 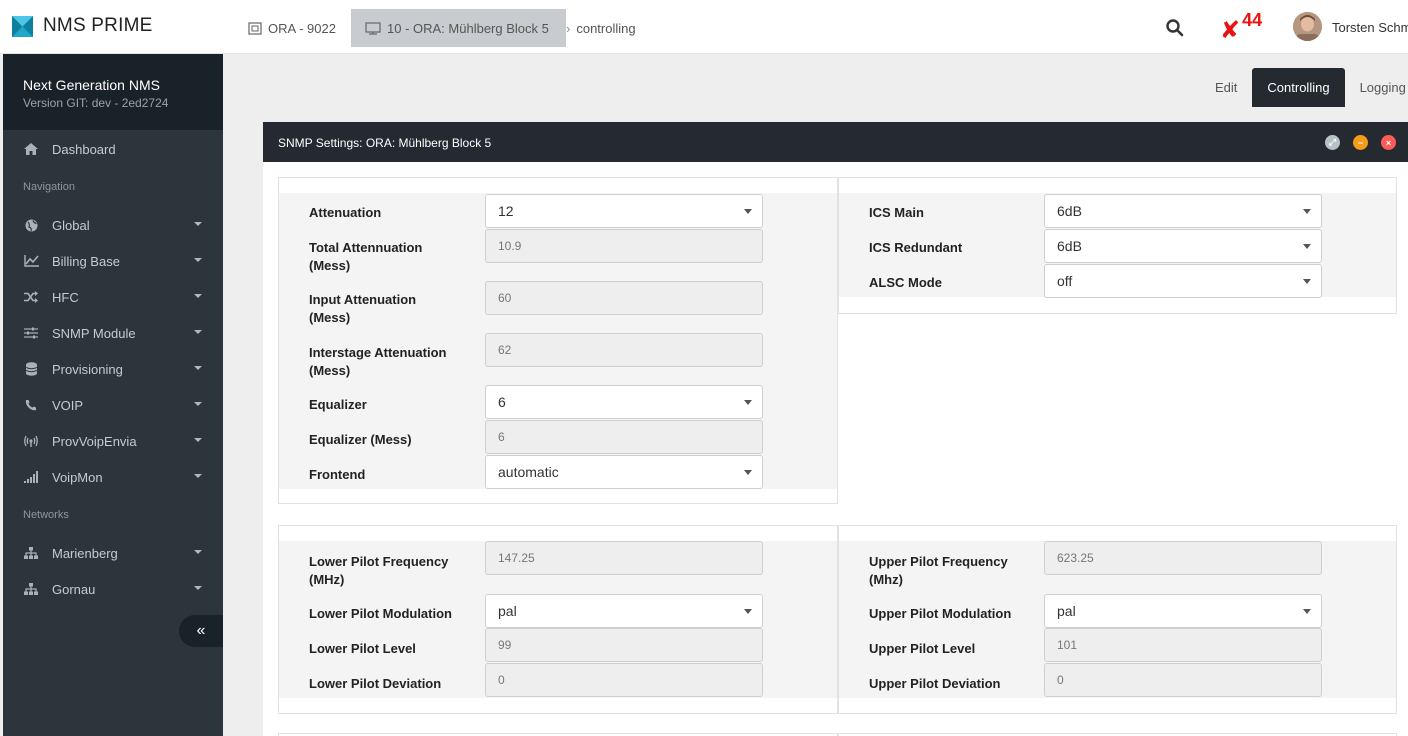 What do you see at coordinates (31, 225) in the screenshot?
I see `globe-icon` at bounding box center [31, 225].